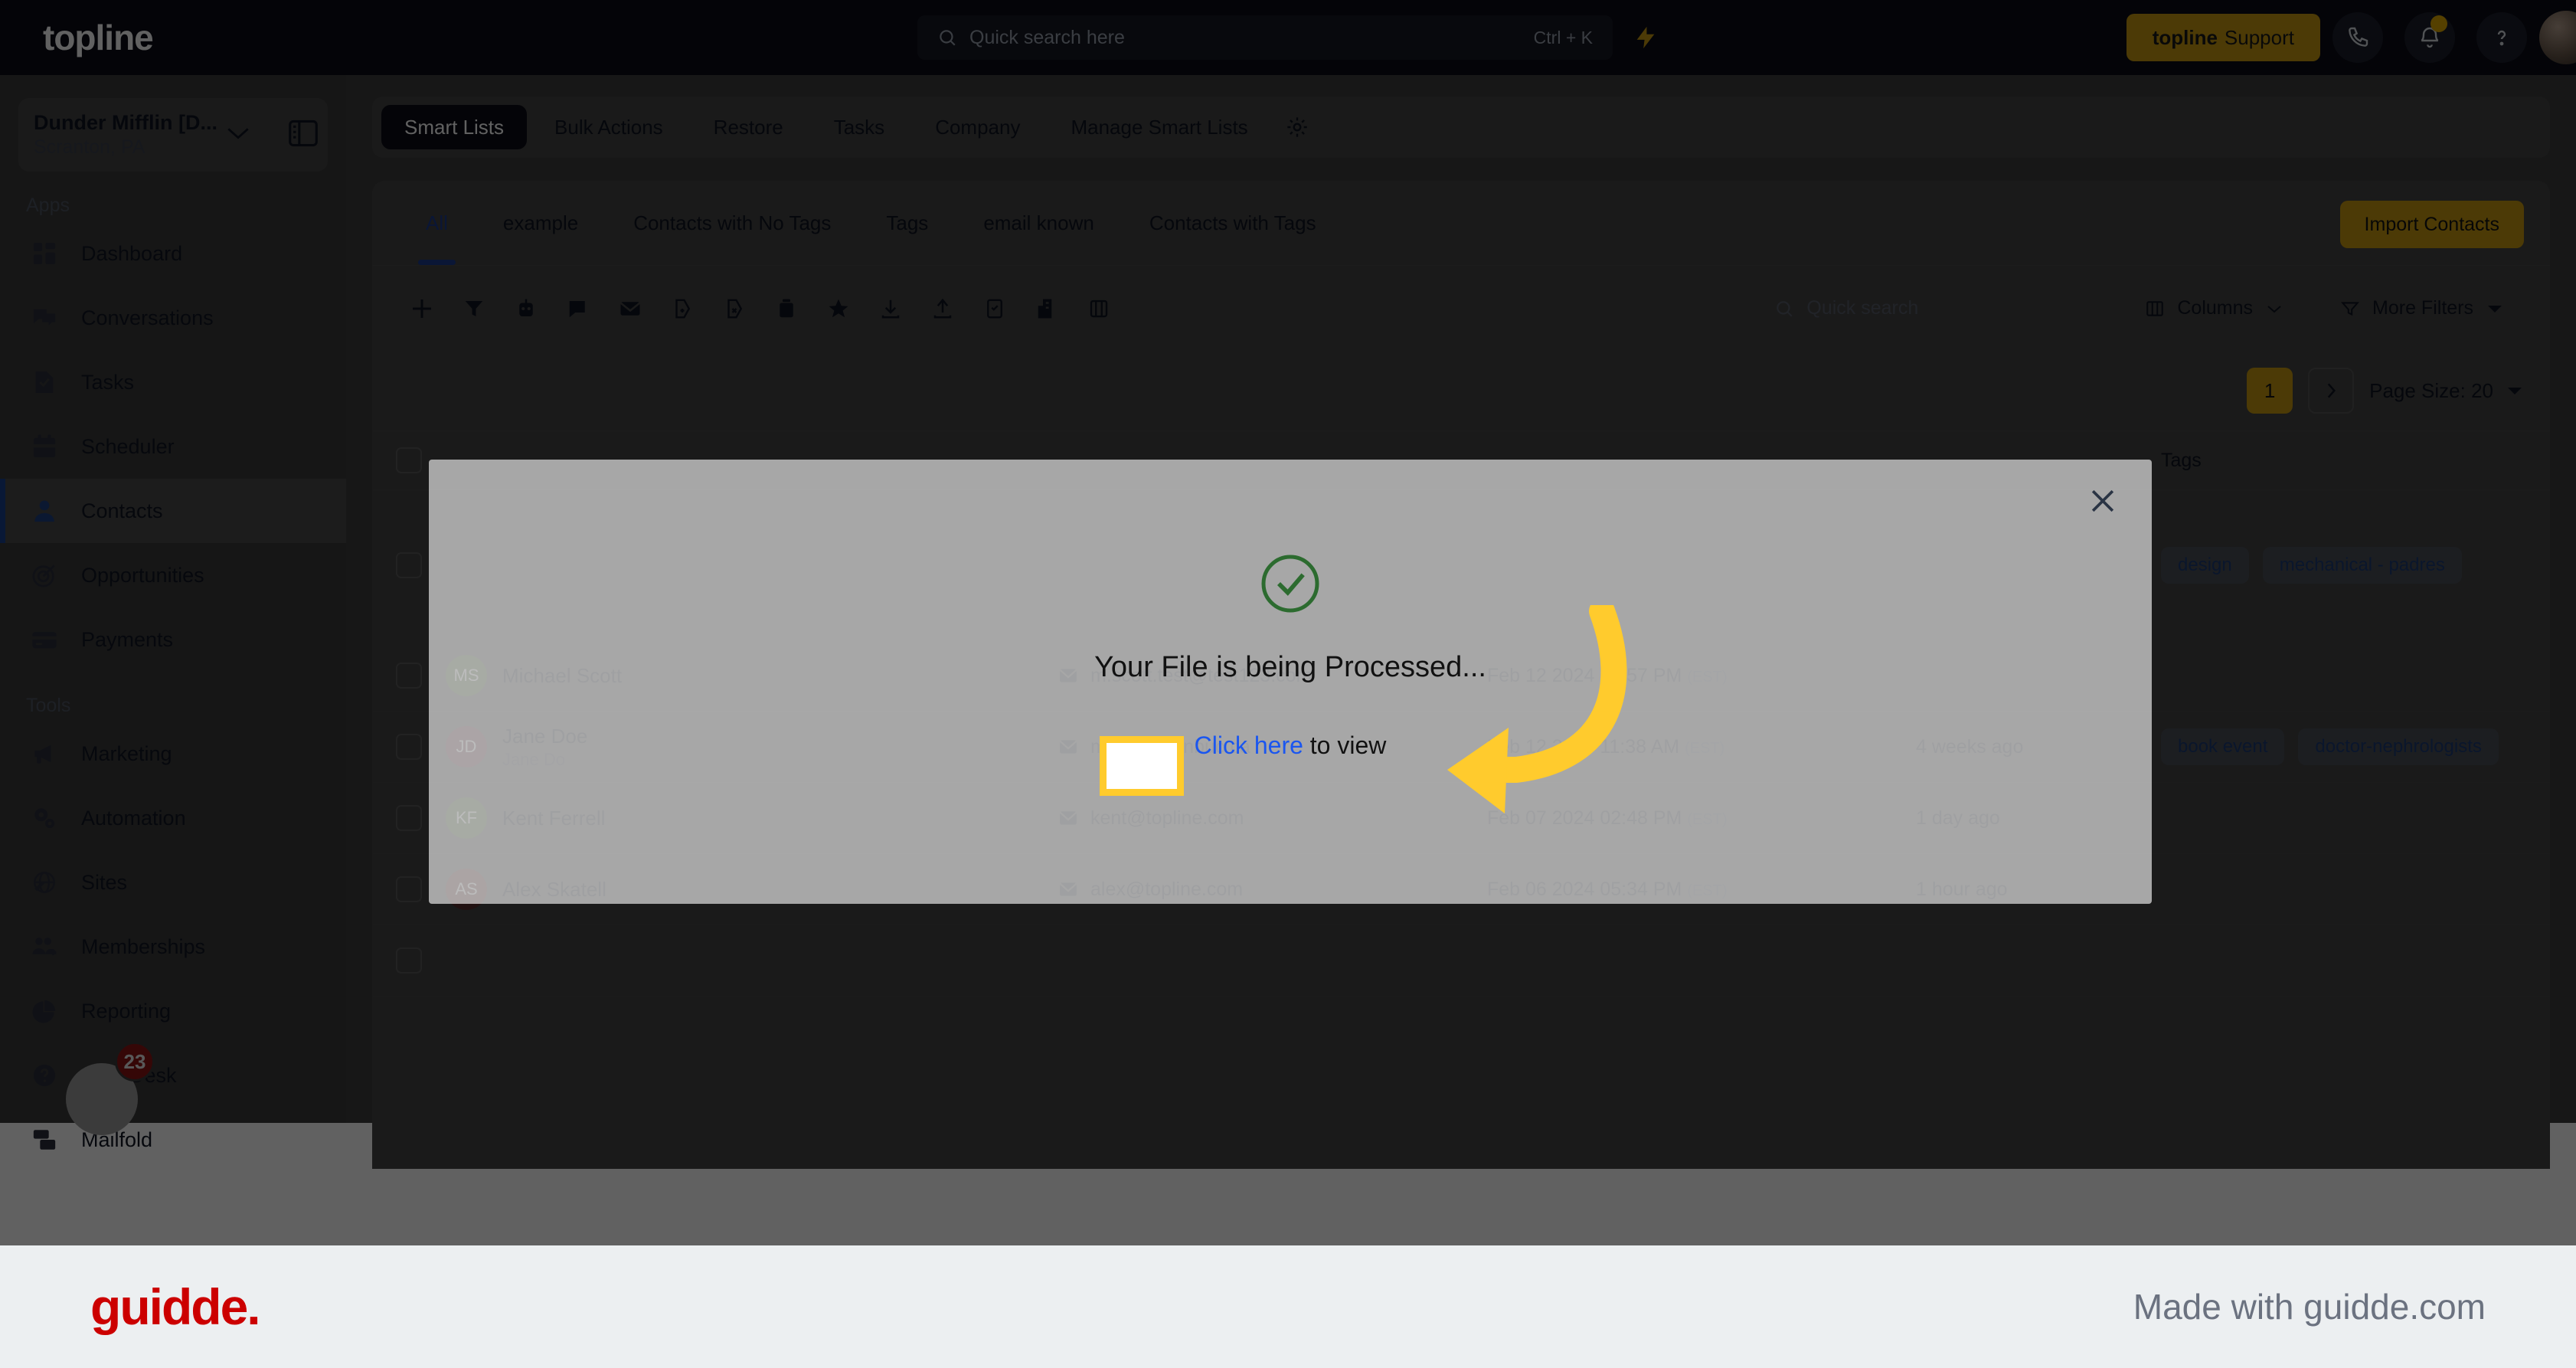 The width and height of the screenshot is (2576, 1368). What do you see at coordinates (173, 1011) in the screenshot?
I see `sidebar-item-reporting: Reporting` at bounding box center [173, 1011].